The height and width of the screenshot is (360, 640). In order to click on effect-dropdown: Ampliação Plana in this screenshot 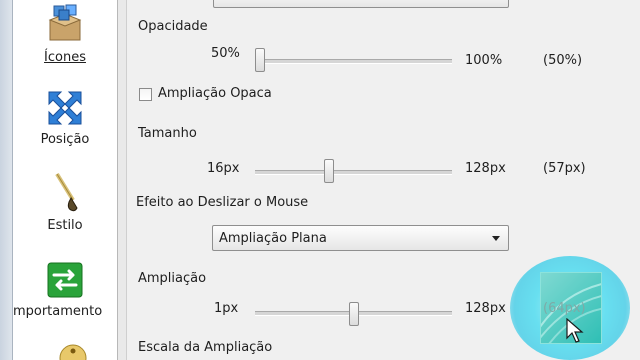, I will do `click(360, 238)`.